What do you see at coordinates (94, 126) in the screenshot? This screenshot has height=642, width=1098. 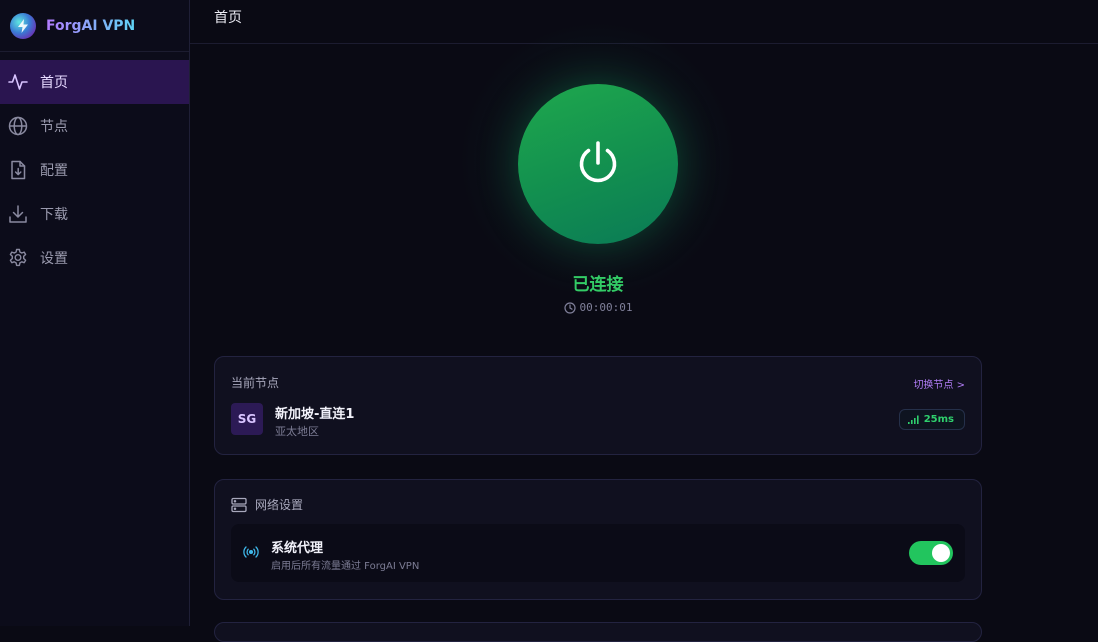 I see `sidebar-item-nodes: 节点` at bounding box center [94, 126].